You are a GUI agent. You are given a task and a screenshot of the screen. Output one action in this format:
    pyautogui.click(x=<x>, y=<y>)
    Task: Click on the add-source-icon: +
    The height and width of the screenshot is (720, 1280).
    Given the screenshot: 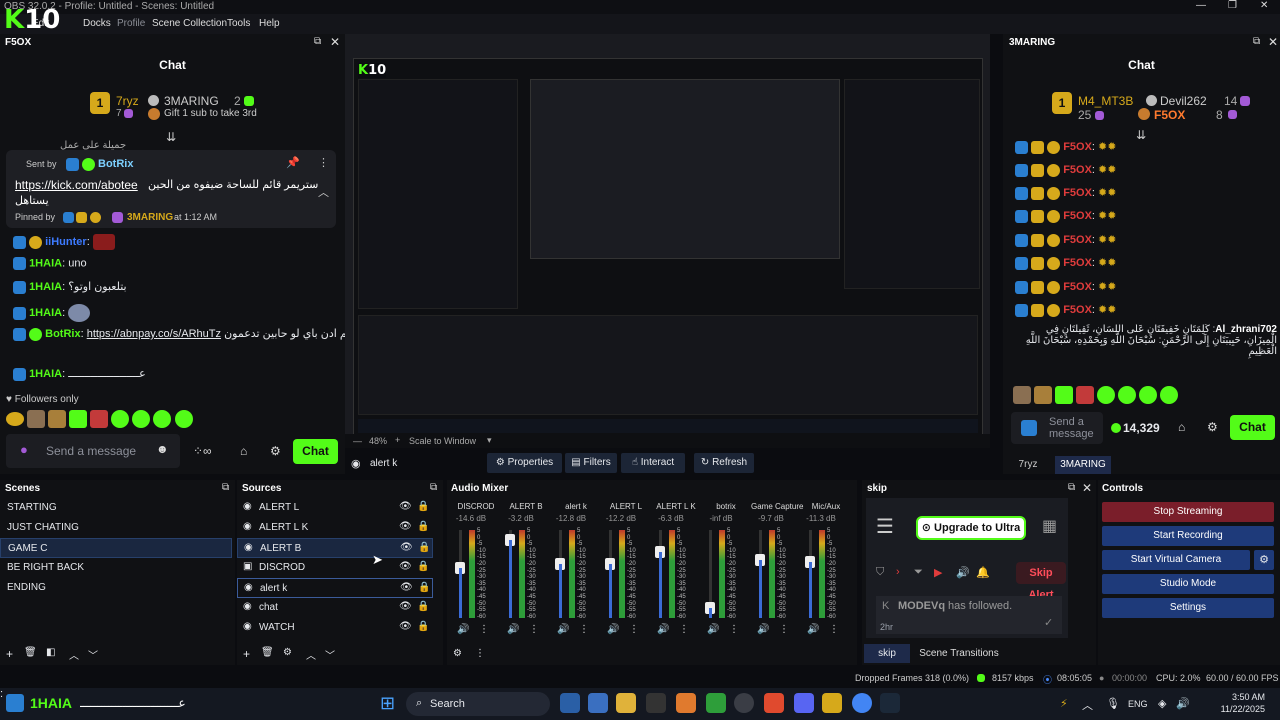 What is the action you would take?
    pyautogui.click(x=246, y=654)
    